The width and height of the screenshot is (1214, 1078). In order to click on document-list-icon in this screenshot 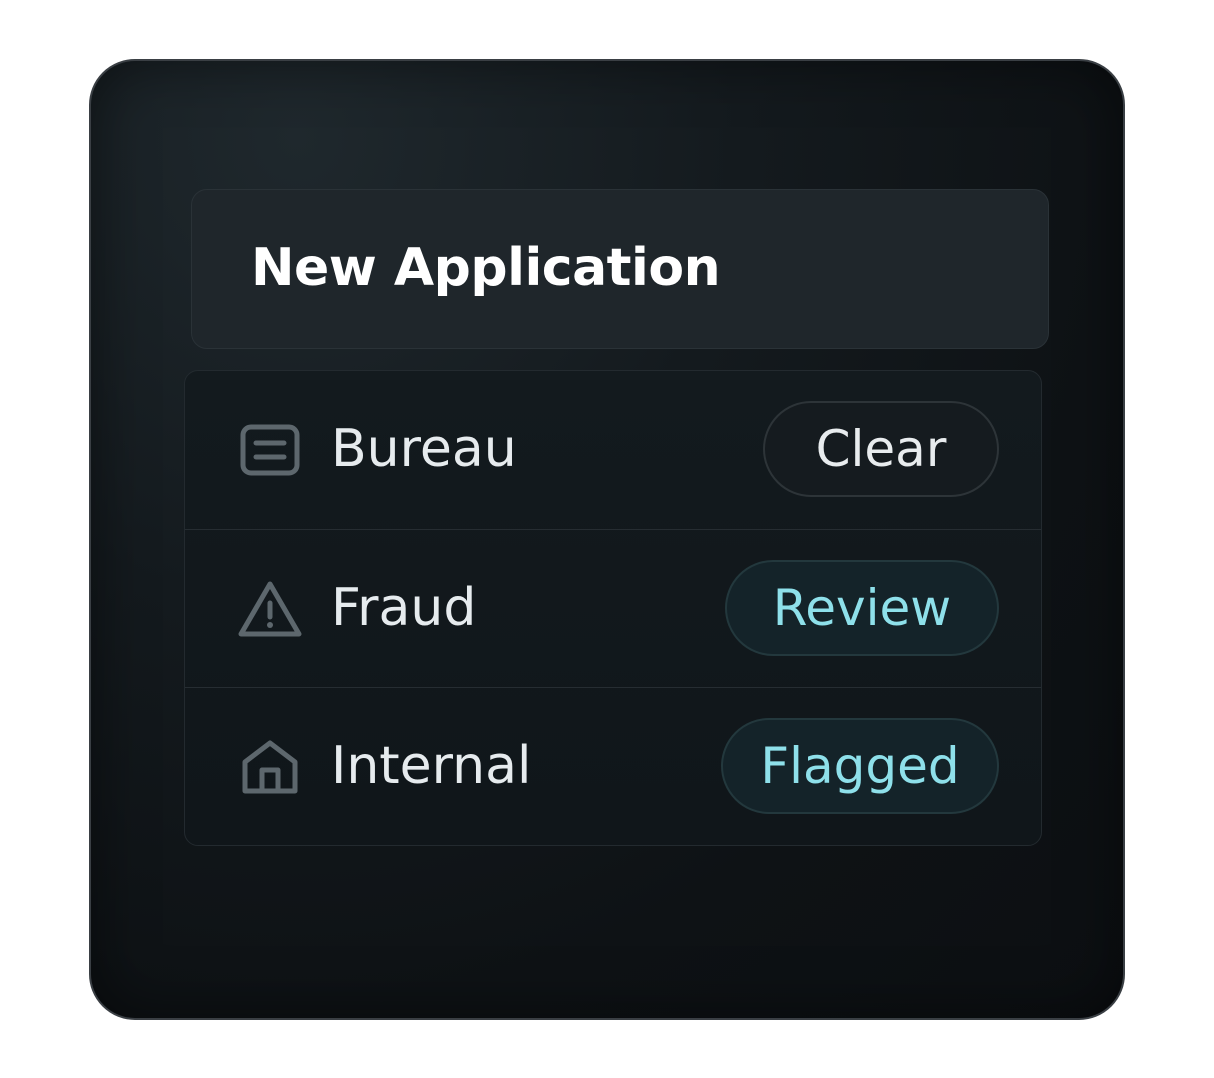, I will do `click(270, 450)`.